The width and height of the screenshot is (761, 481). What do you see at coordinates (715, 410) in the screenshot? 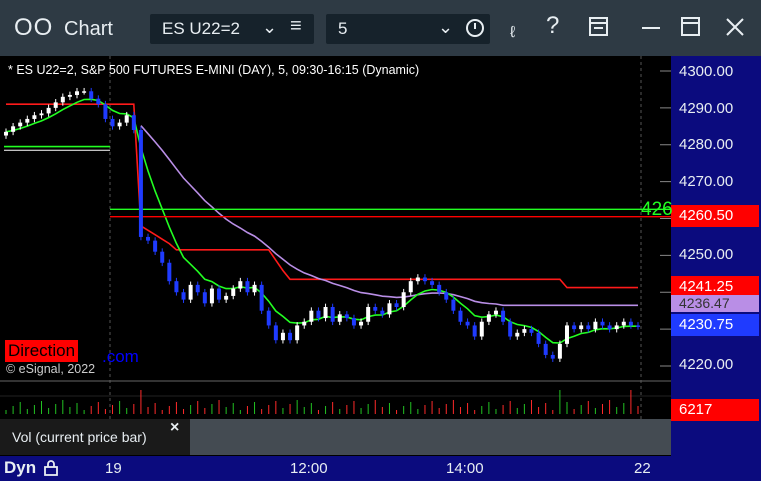
I see `volume-badge: 6217` at bounding box center [715, 410].